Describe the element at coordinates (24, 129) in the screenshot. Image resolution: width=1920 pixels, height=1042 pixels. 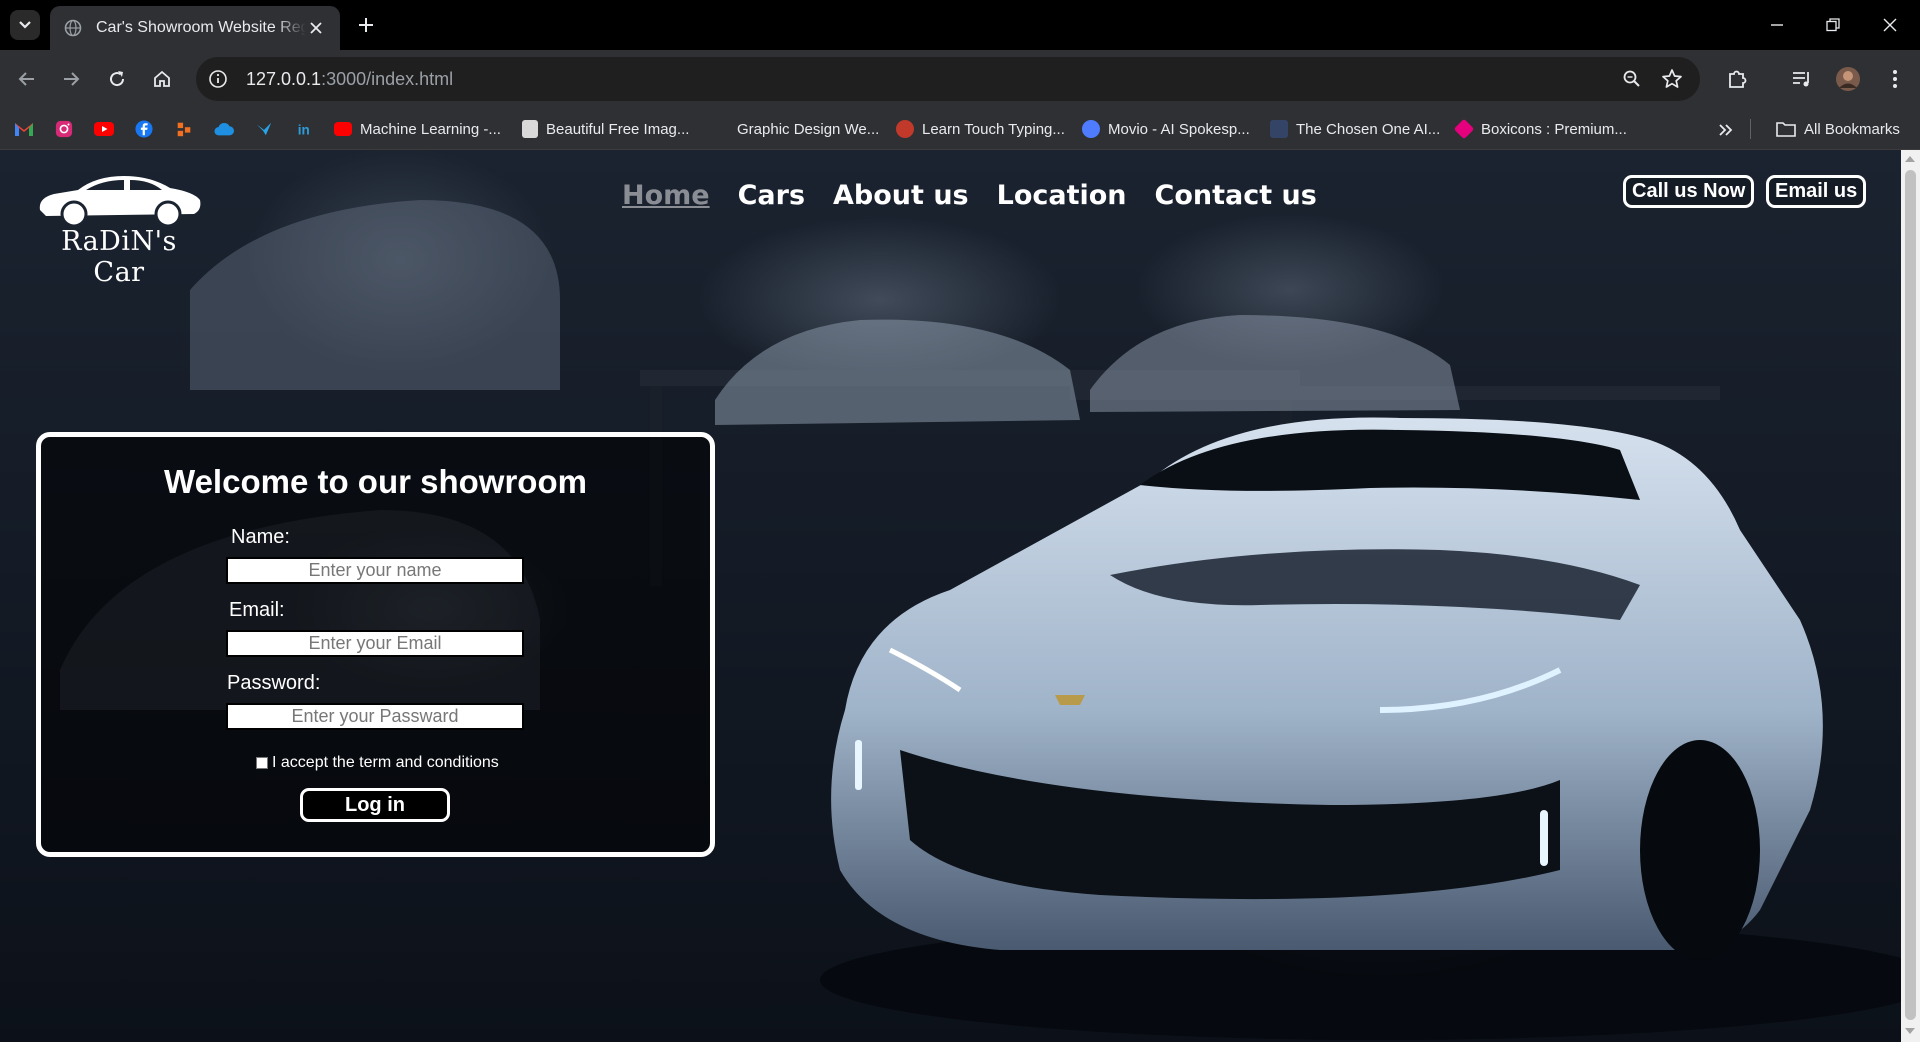
I see `gmail-icon` at that location.